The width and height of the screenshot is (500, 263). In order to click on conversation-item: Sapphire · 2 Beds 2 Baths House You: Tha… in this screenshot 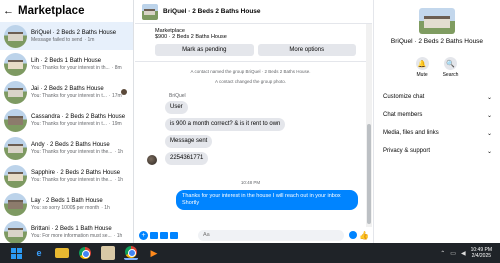, I will do `click(66, 176)`.